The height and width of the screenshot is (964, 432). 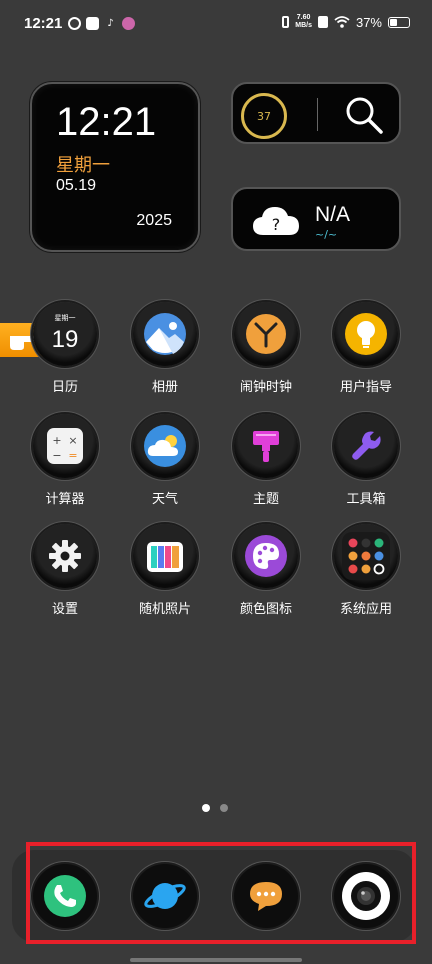 What do you see at coordinates (65, 446) in the screenshot?
I see `calculator-icon: + × − =` at bounding box center [65, 446].